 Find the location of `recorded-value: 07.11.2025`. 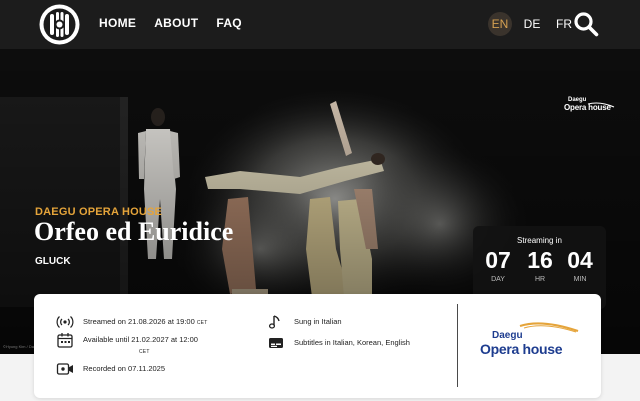

recorded-value: 07.11.2025 is located at coordinates (147, 368).